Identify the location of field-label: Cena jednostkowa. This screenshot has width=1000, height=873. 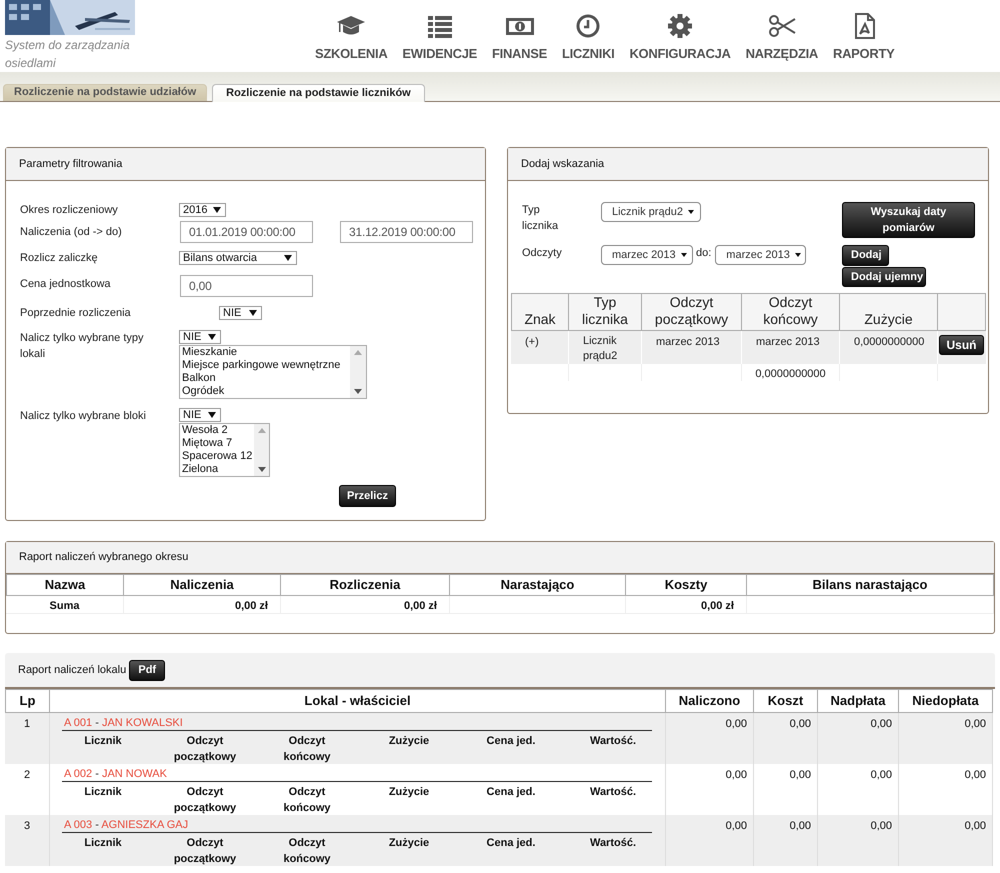
(66, 284).